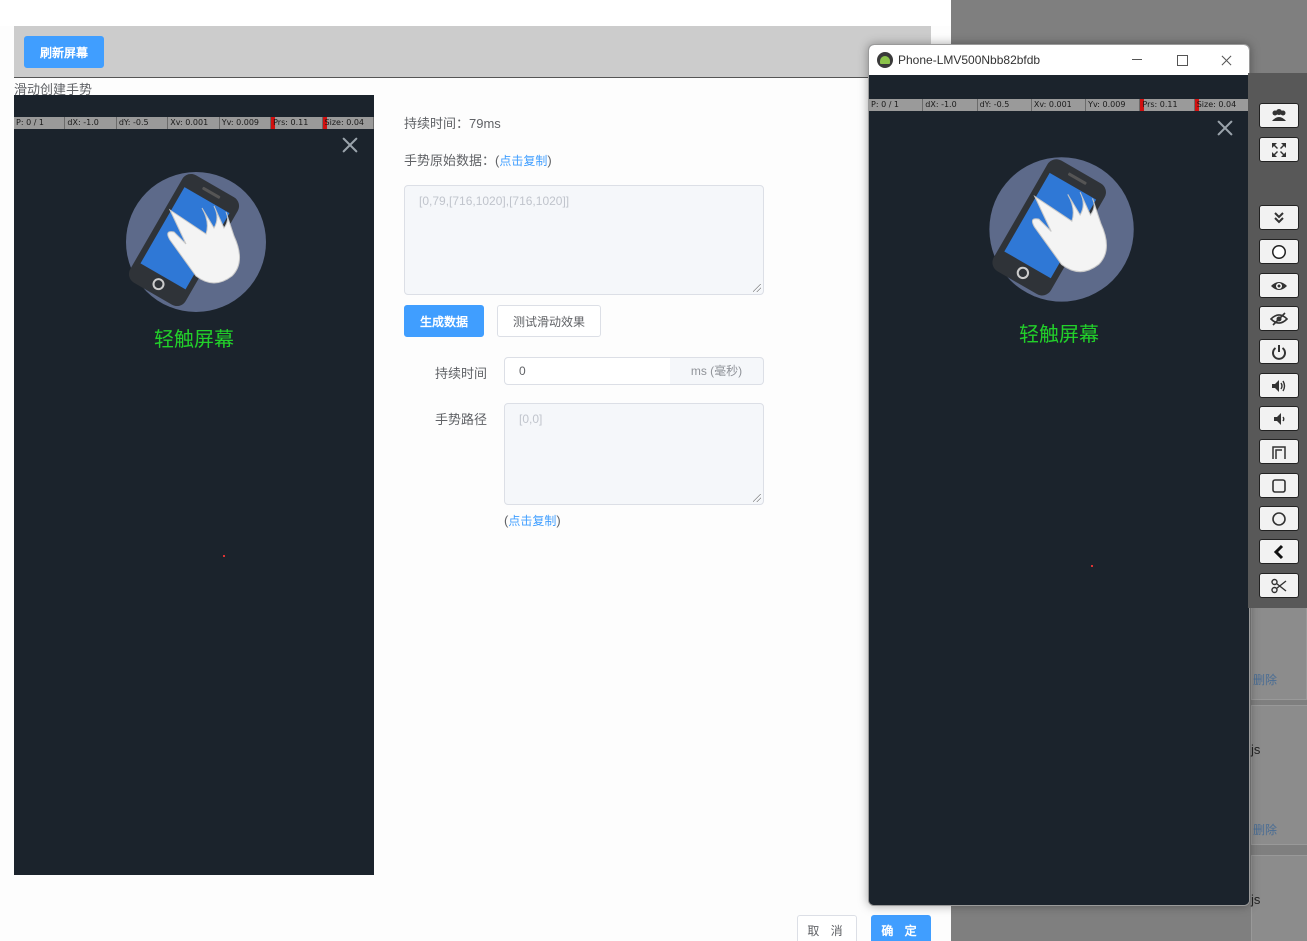  I want to click on minimize-icon, so click(1137, 60).